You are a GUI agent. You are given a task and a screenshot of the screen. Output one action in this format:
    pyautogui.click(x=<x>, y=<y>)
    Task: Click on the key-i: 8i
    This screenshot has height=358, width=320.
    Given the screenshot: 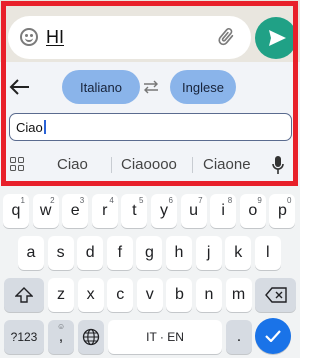 What is the action you would take?
    pyautogui.click(x=223, y=211)
    